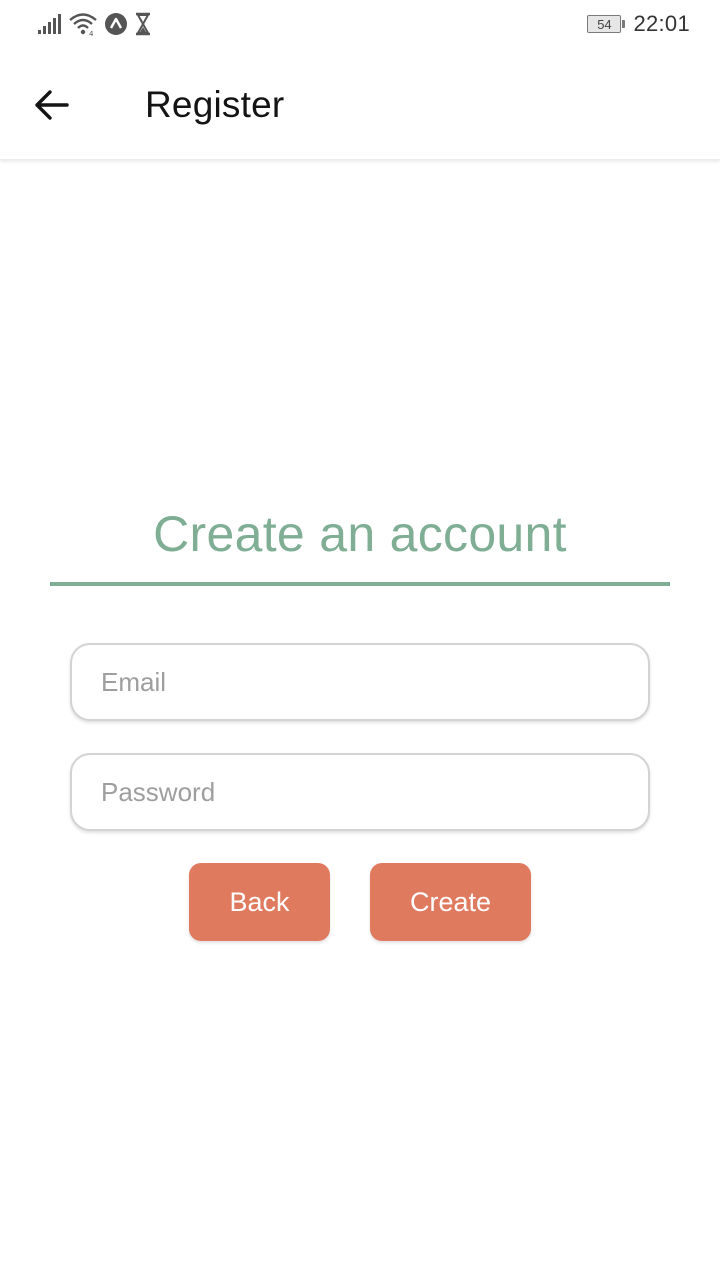 The height and width of the screenshot is (1280, 720). What do you see at coordinates (661, 23) in the screenshot?
I see `status-time: 22:01` at bounding box center [661, 23].